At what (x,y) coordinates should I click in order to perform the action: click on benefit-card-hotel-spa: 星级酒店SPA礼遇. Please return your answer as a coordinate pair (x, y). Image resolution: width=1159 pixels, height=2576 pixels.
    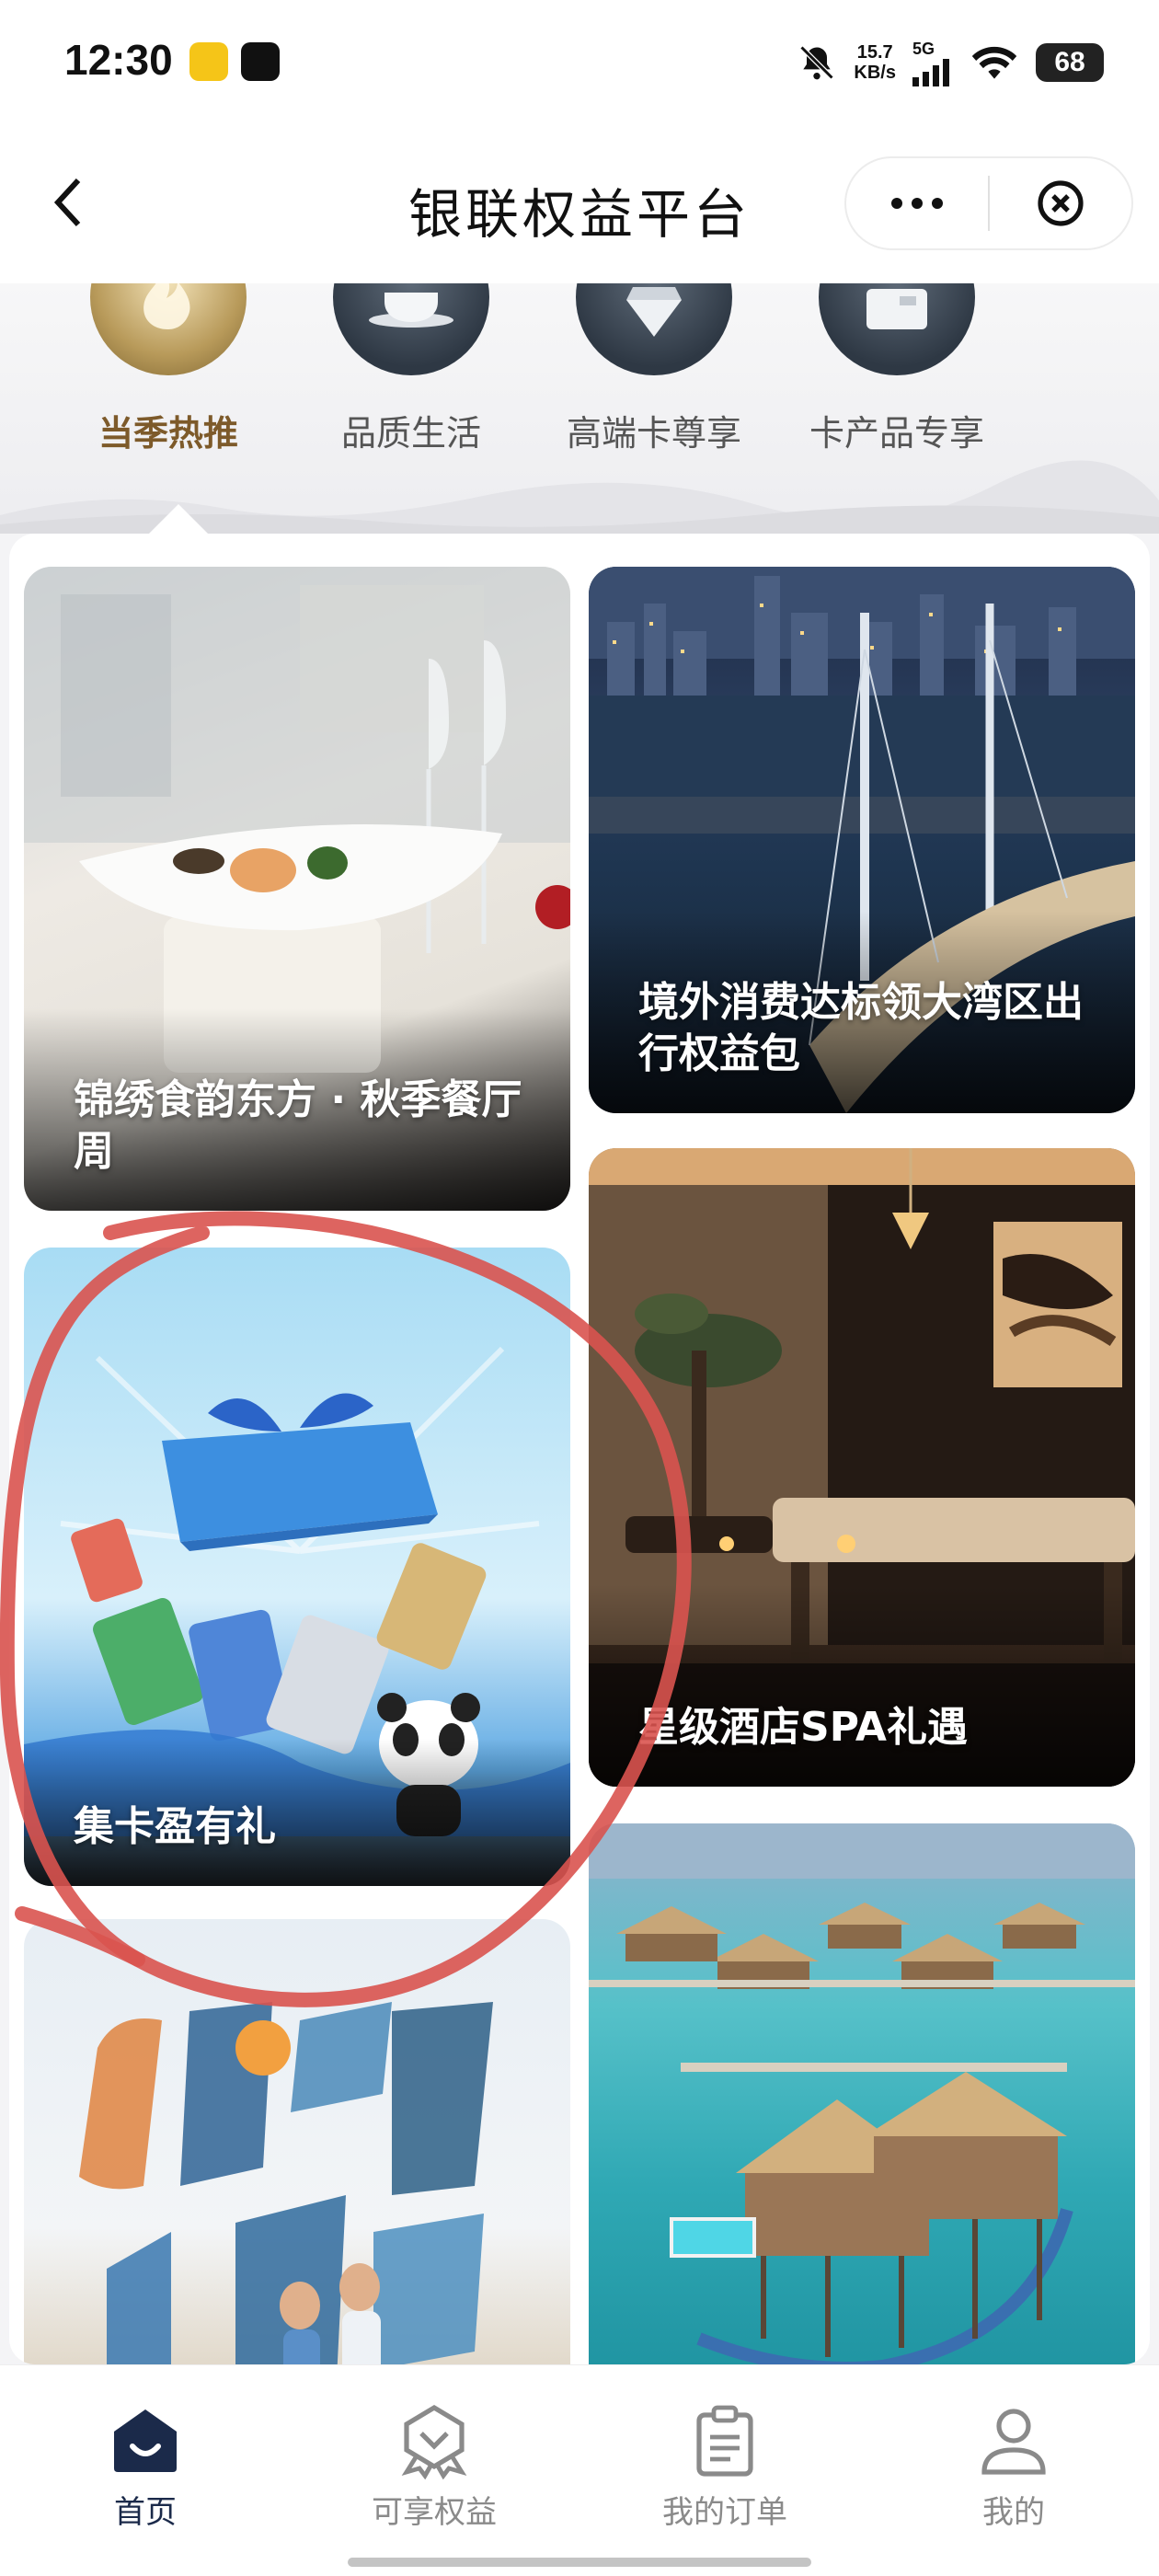
    Looking at the image, I should click on (862, 1467).